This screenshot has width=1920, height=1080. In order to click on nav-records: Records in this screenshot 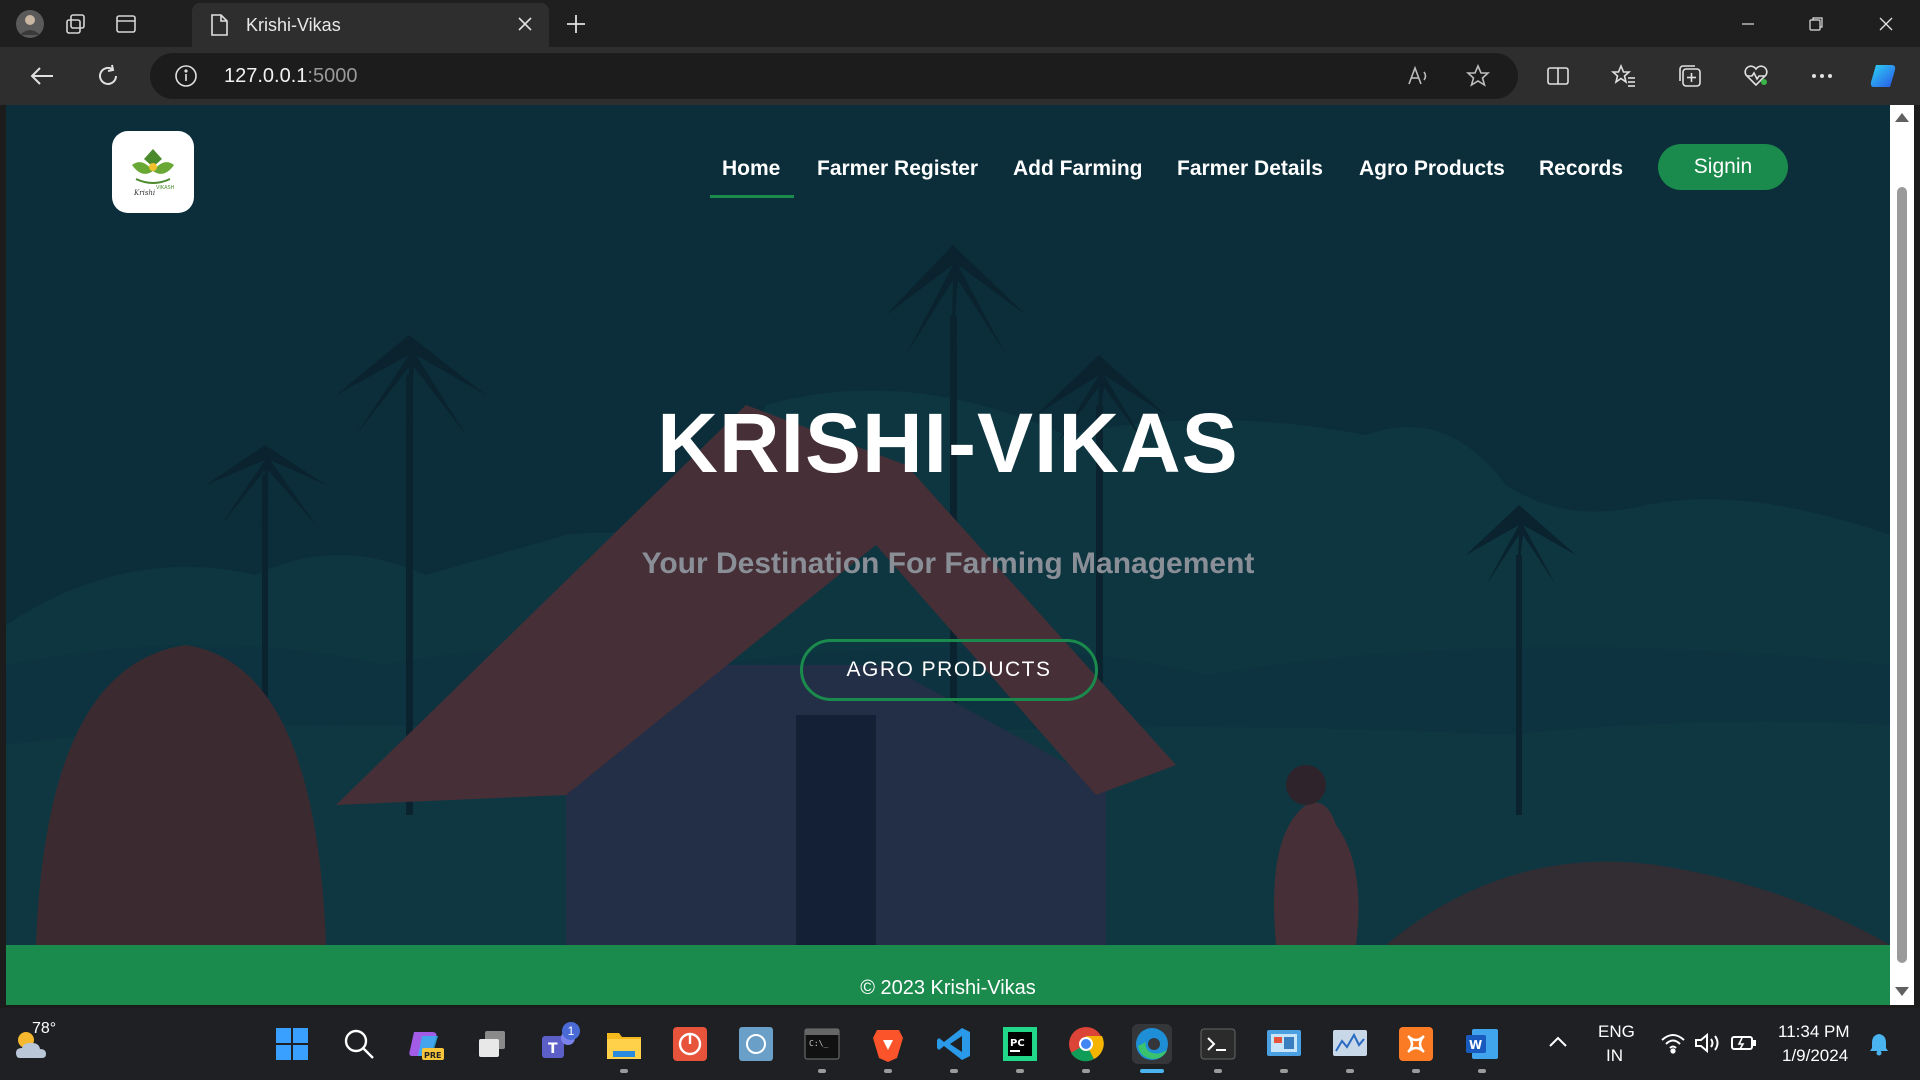, I will do `click(1581, 169)`.